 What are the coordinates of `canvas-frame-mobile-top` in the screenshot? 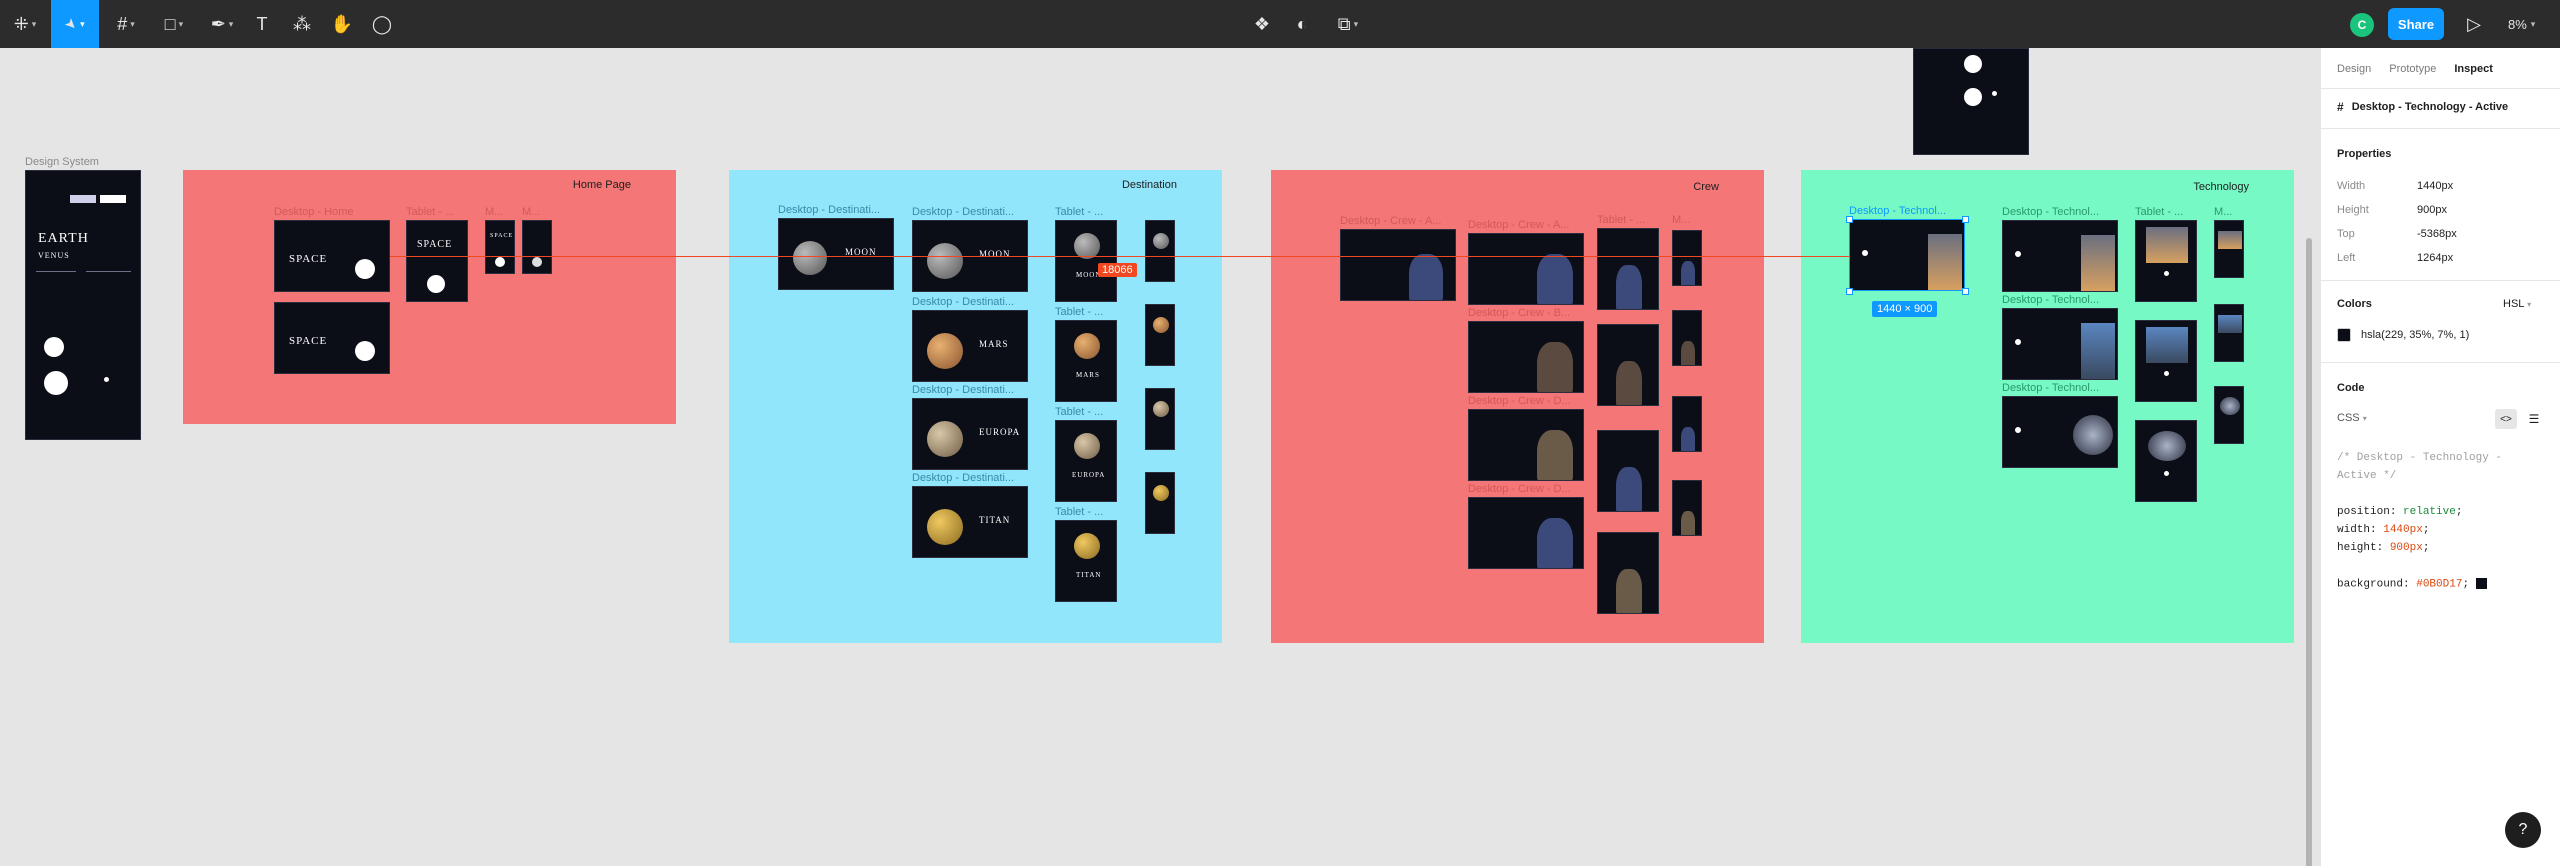 It's located at (1971, 101).